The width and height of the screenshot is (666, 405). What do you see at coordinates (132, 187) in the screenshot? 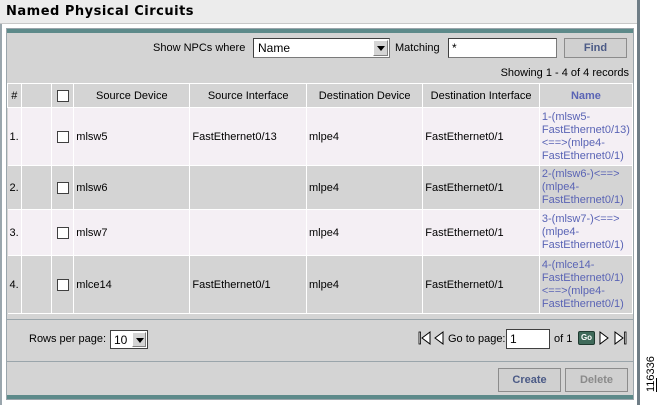
I see `source-device: mlsw6` at bounding box center [132, 187].